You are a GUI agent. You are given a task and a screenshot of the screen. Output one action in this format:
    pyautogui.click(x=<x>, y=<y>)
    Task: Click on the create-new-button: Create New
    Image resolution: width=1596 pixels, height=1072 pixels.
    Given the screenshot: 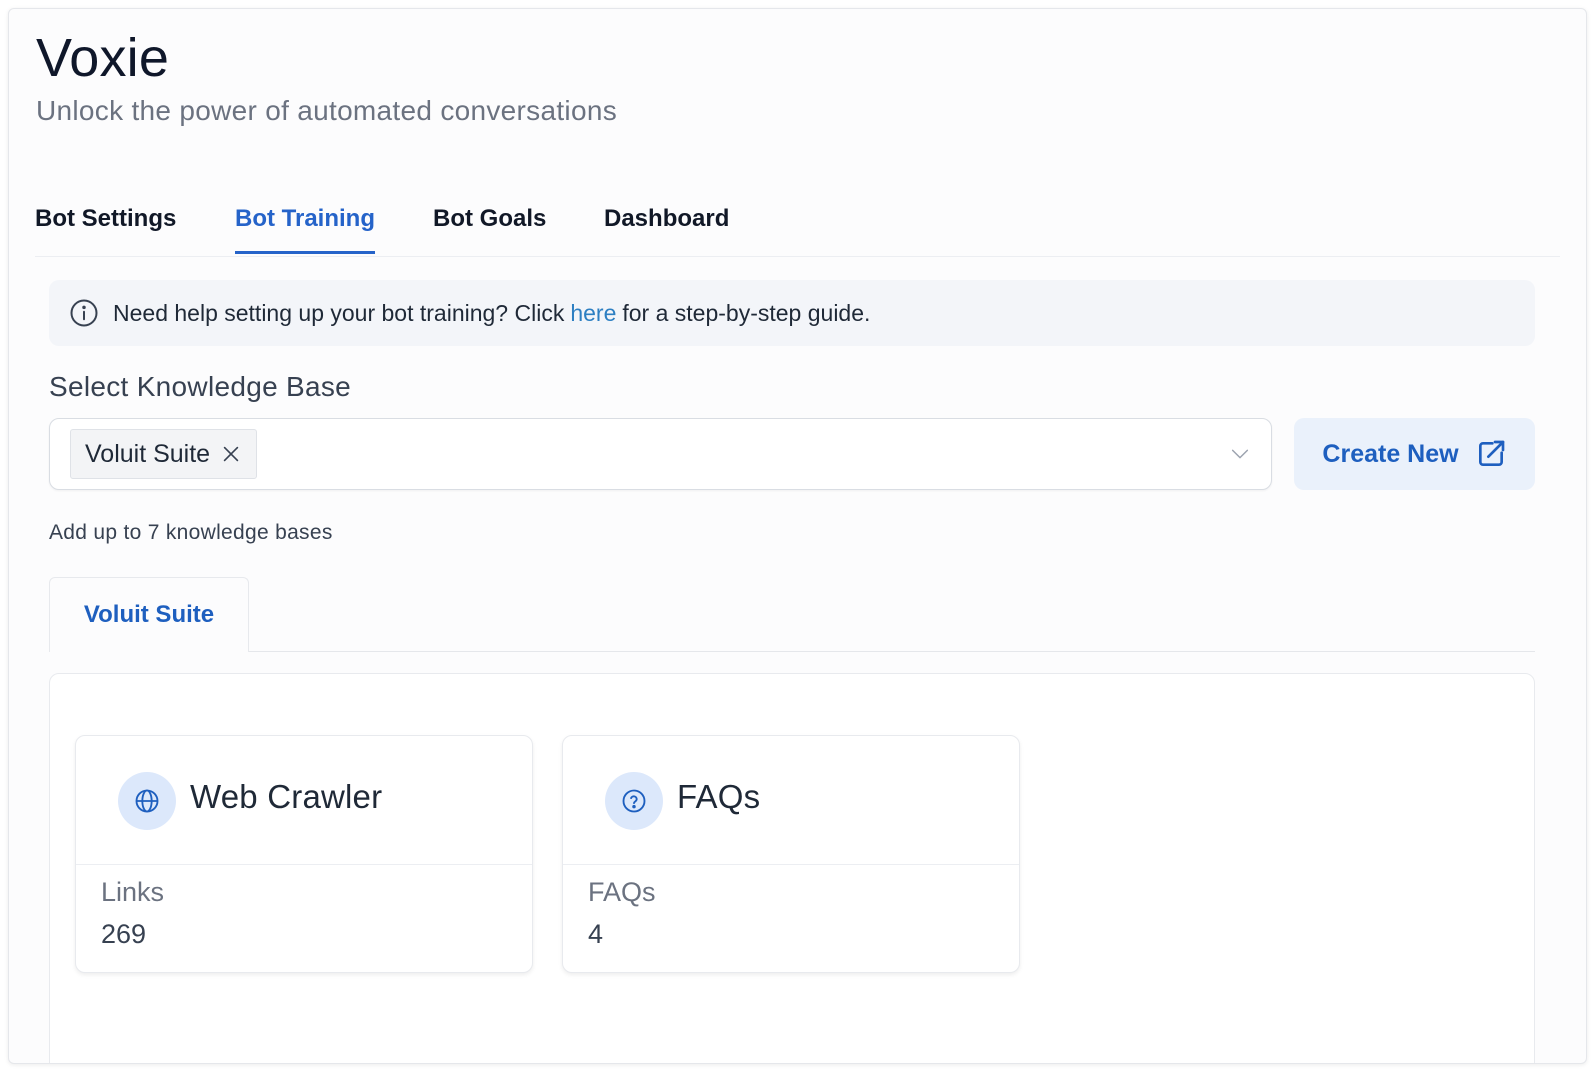 What is the action you would take?
    pyautogui.click(x=1414, y=454)
    